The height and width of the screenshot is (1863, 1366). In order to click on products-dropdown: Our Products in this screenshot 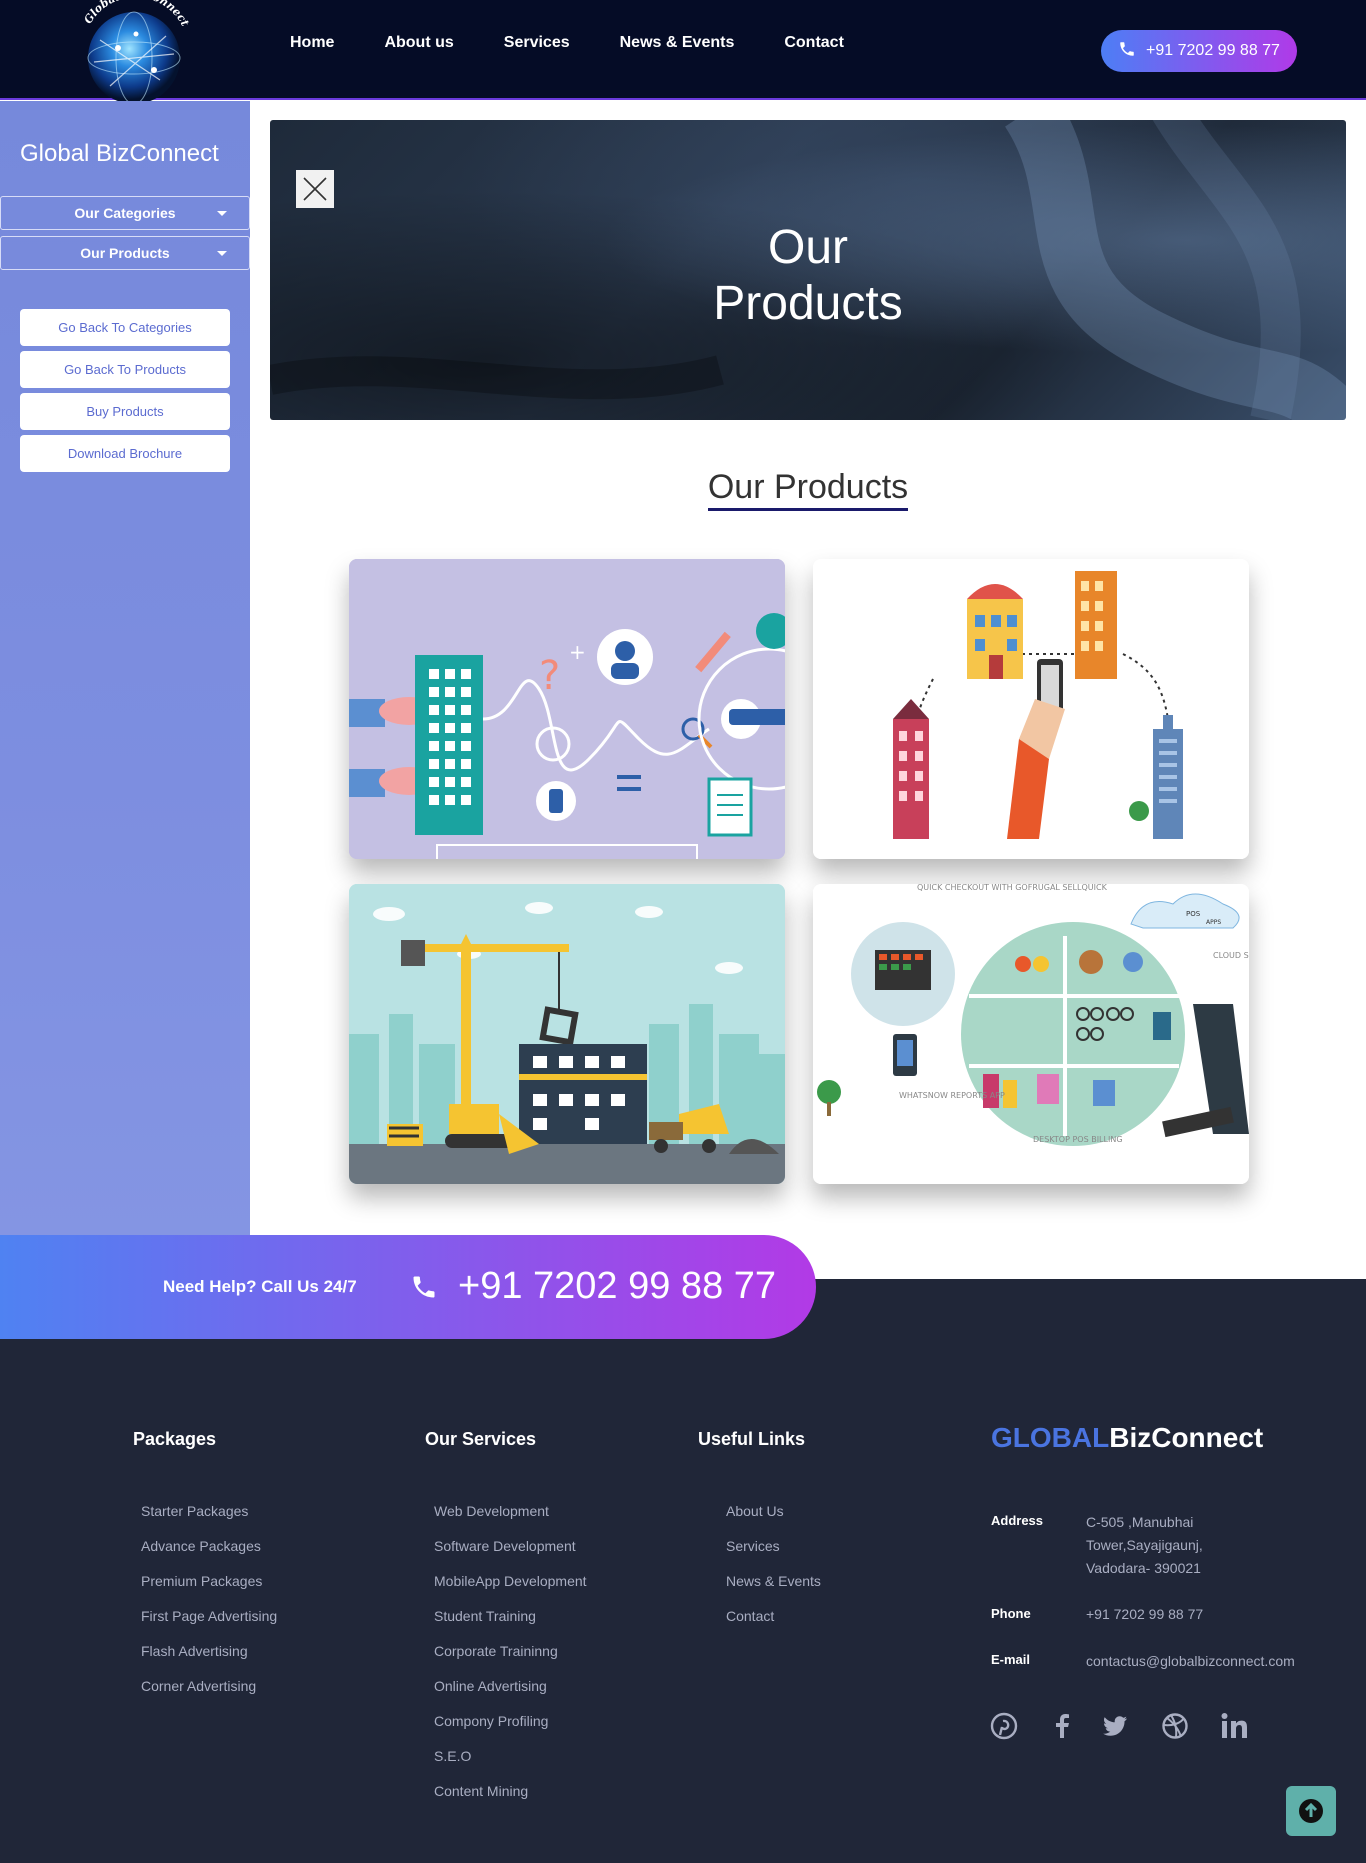, I will do `click(125, 253)`.